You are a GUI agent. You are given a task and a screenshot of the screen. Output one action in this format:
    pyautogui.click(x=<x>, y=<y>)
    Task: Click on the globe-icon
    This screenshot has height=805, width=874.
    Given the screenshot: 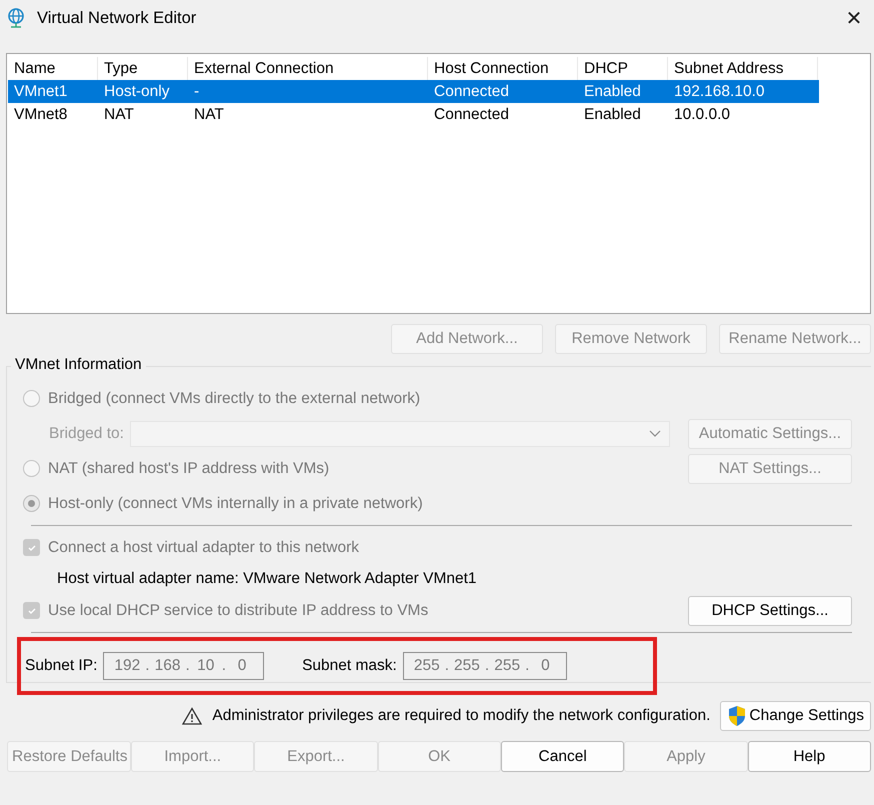 What is the action you would take?
    pyautogui.click(x=16, y=18)
    